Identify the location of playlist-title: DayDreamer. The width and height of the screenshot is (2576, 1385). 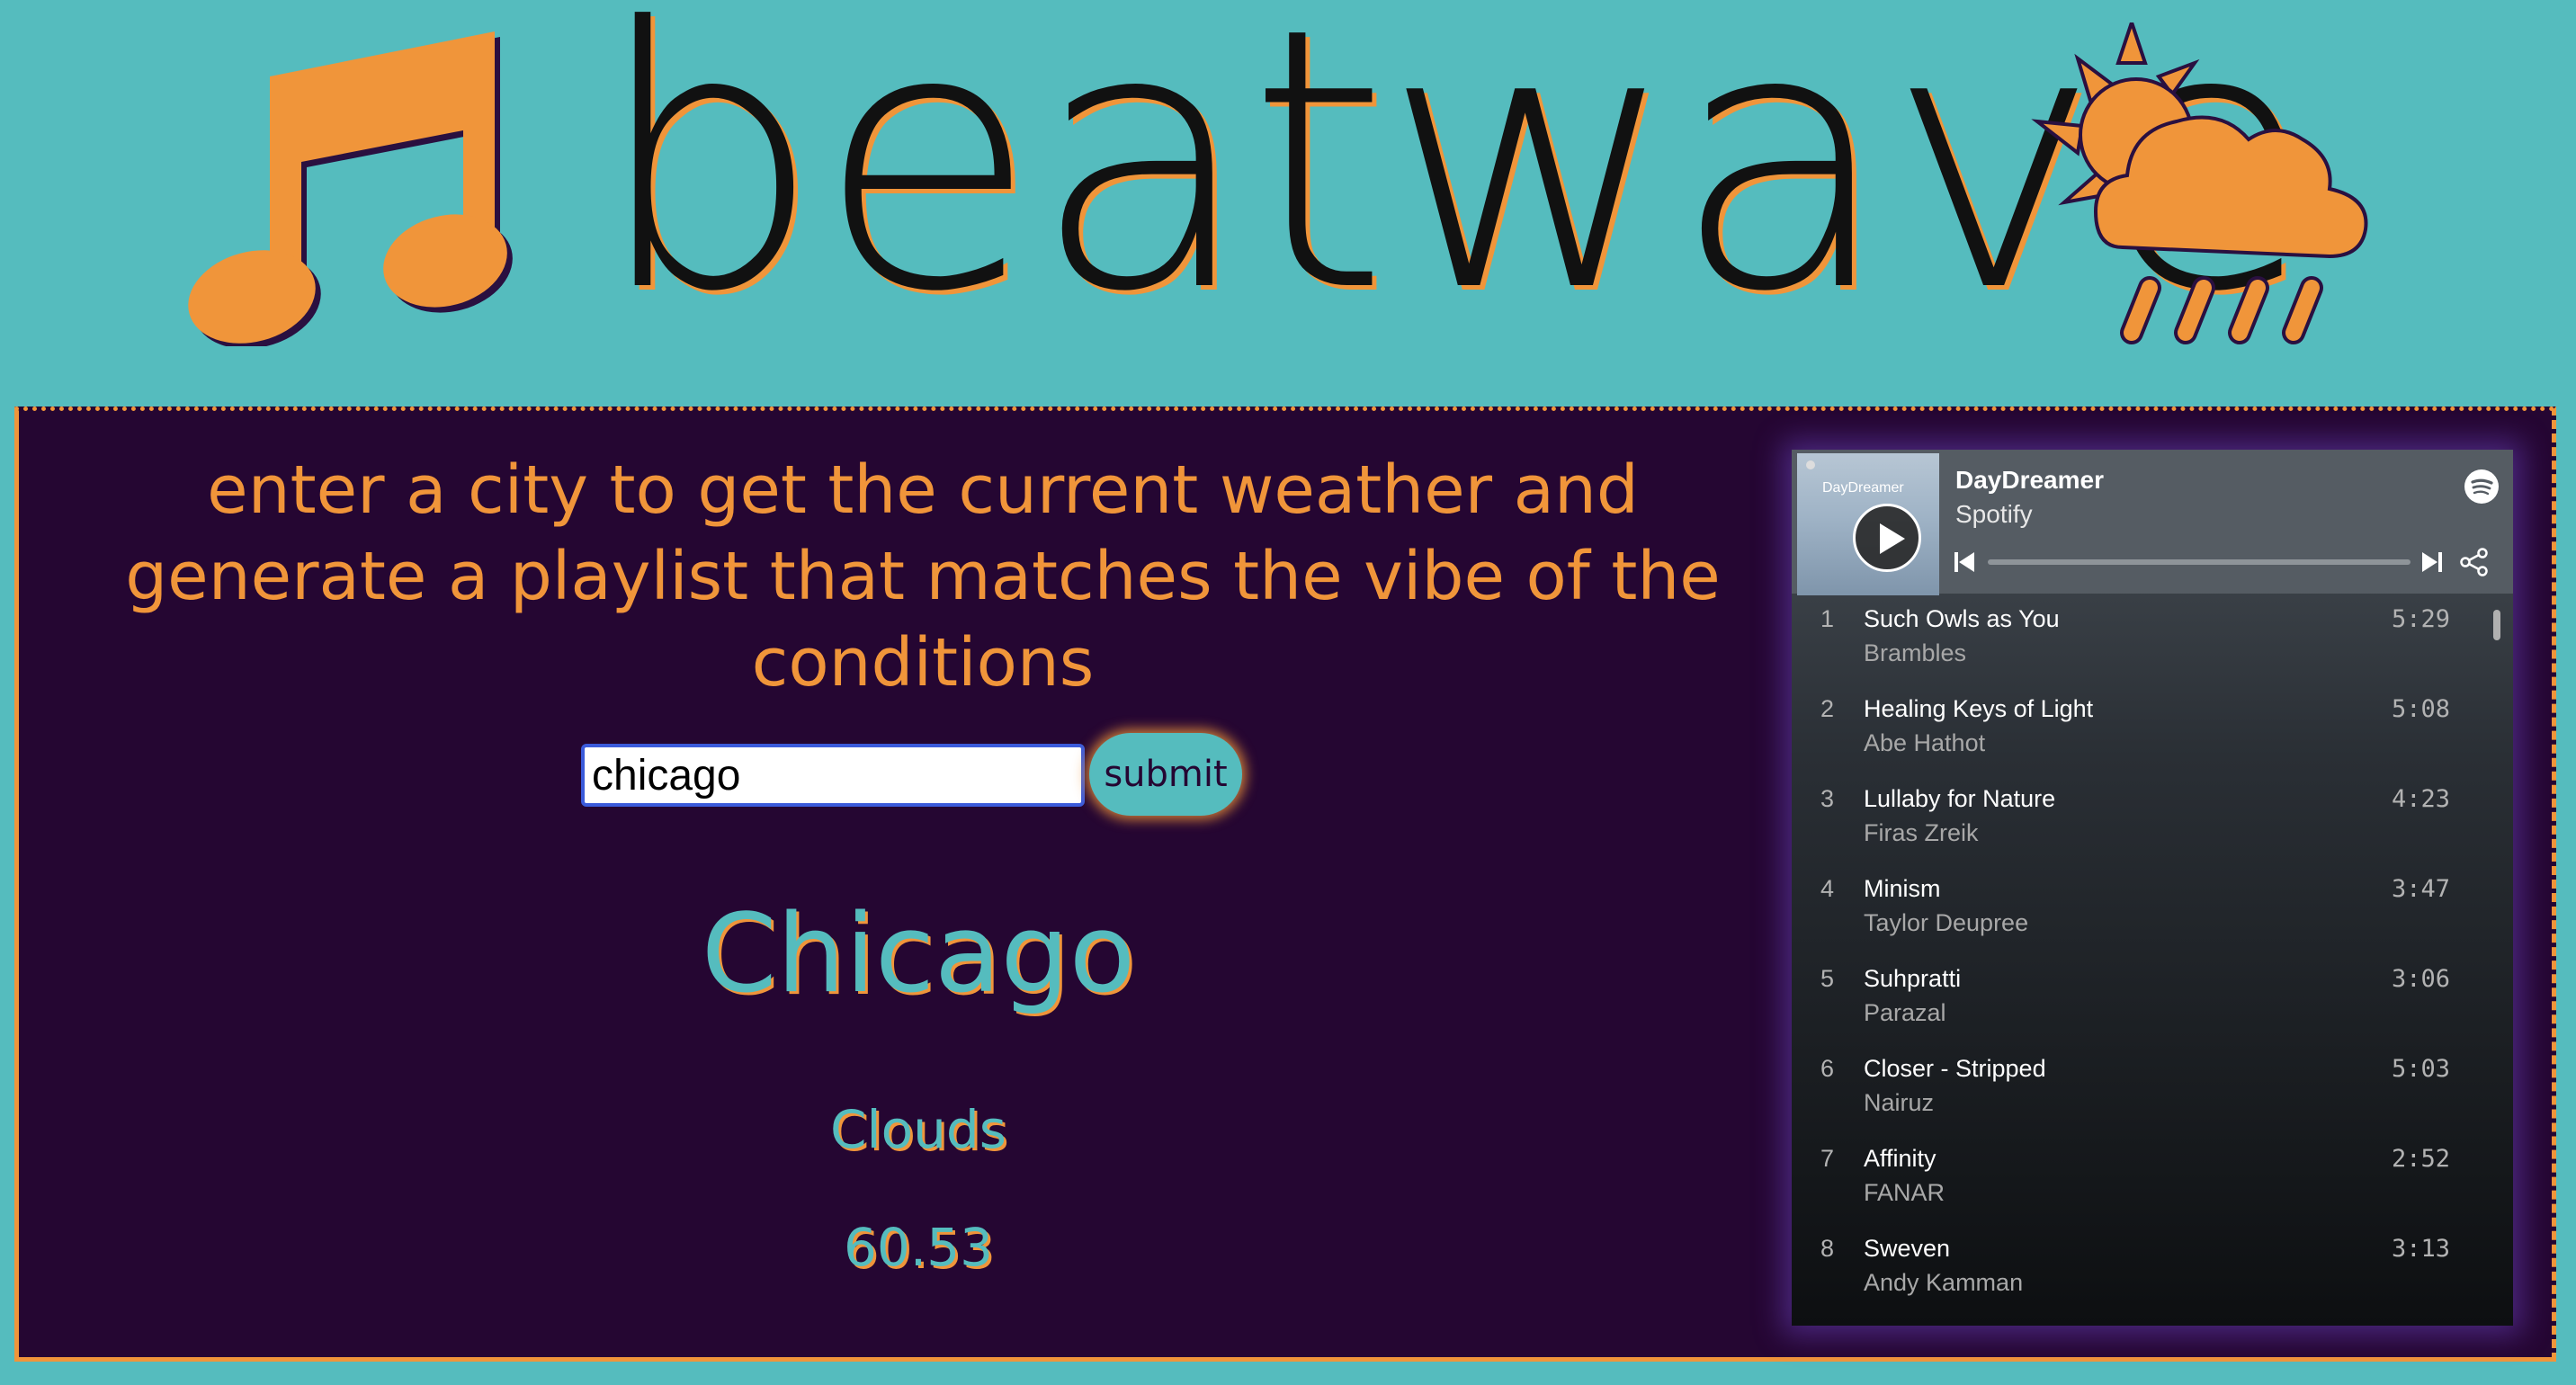
(2030, 481).